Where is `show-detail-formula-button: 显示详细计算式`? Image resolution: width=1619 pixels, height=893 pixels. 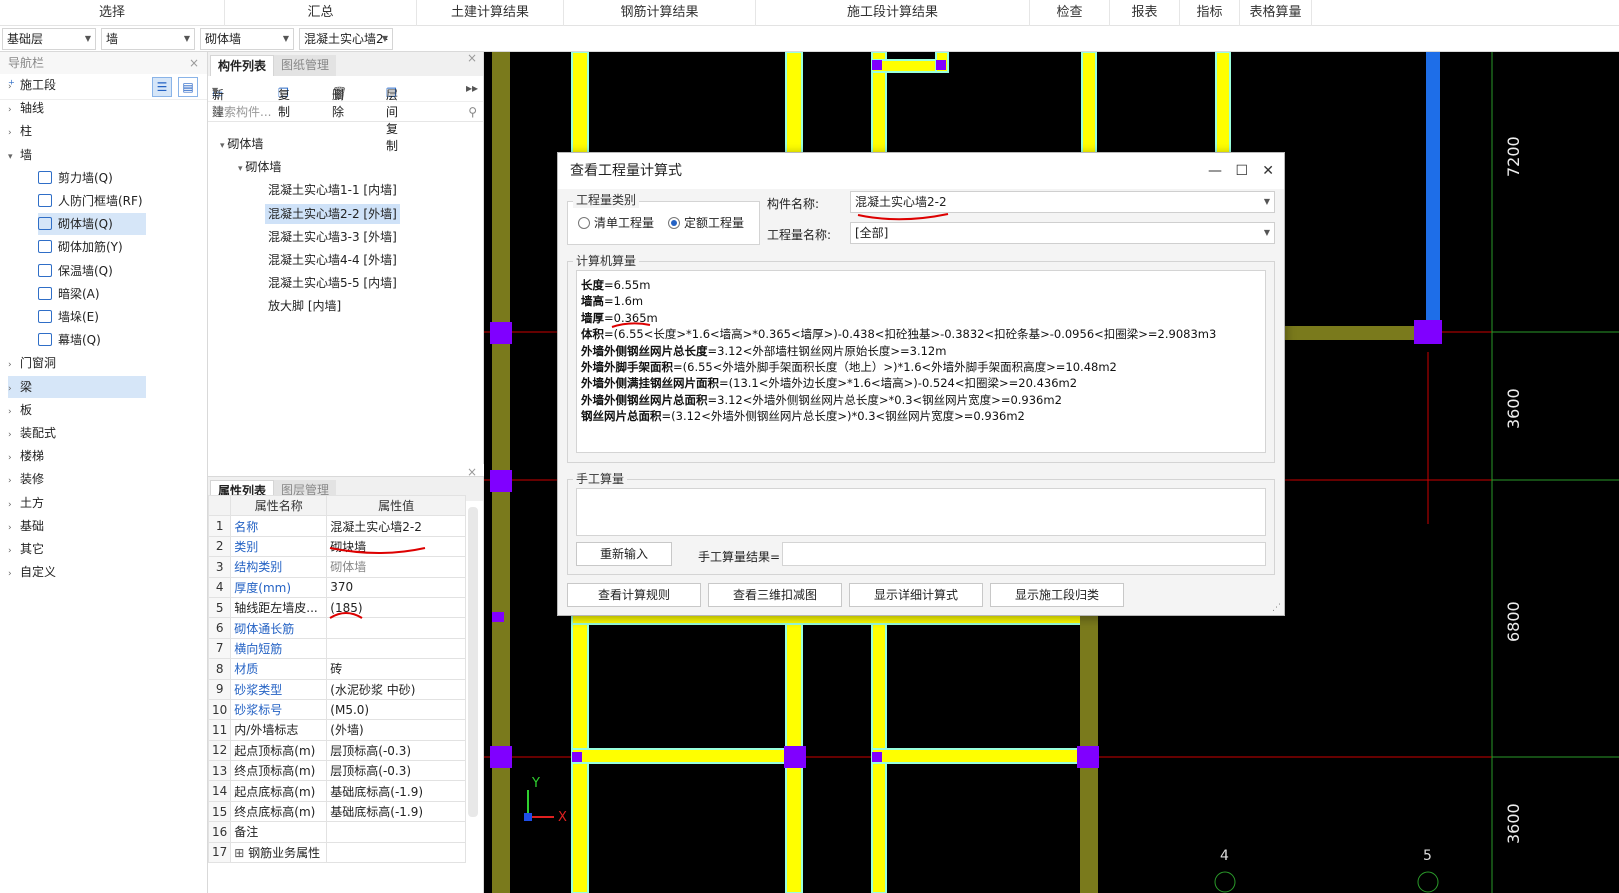
show-detail-formula-button: 显示详细计算式 is located at coordinates (916, 595).